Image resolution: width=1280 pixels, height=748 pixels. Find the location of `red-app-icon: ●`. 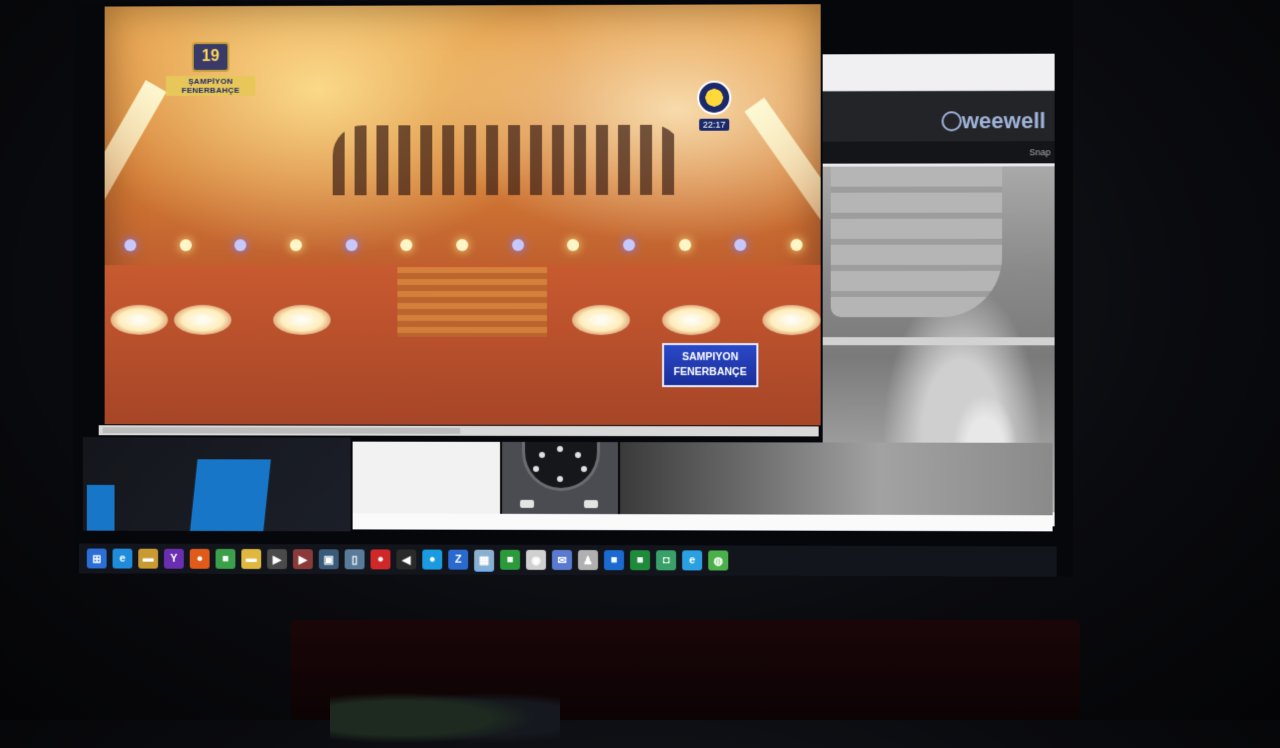

red-app-icon: ● is located at coordinates (380, 559).